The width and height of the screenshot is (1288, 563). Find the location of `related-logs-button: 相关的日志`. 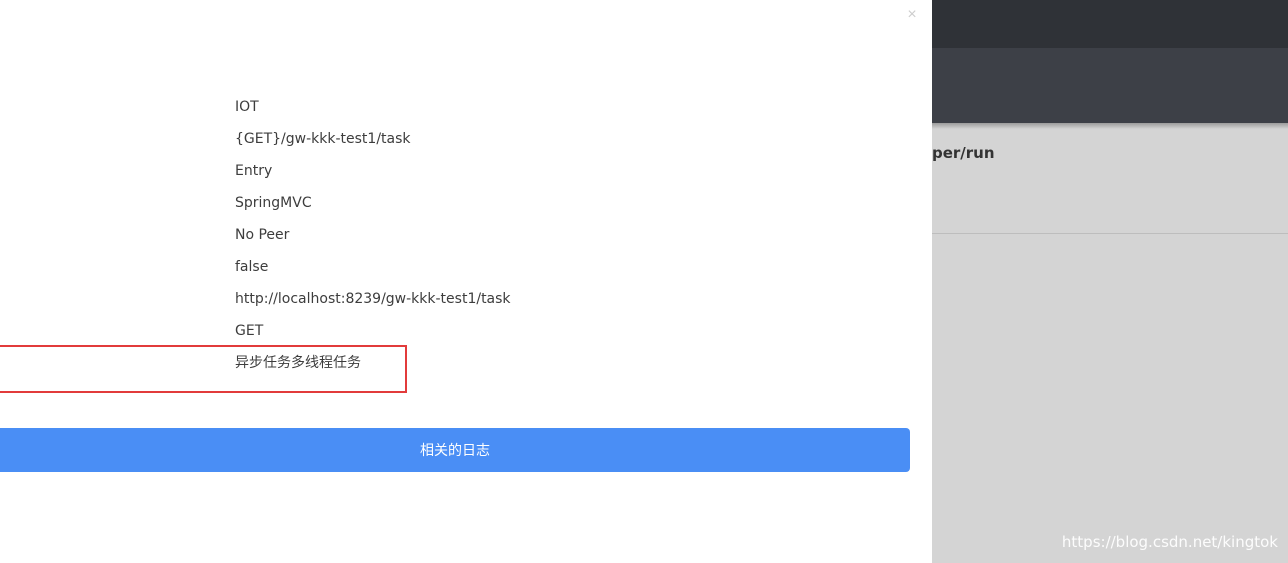

related-logs-button: 相关的日志 is located at coordinates (455, 450).